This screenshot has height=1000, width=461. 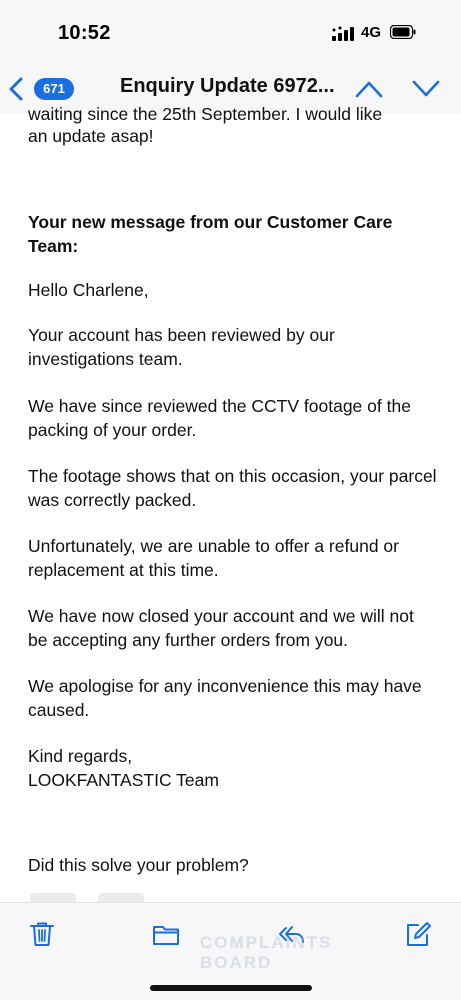 I want to click on network-label: 4G, so click(x=371, y=32).